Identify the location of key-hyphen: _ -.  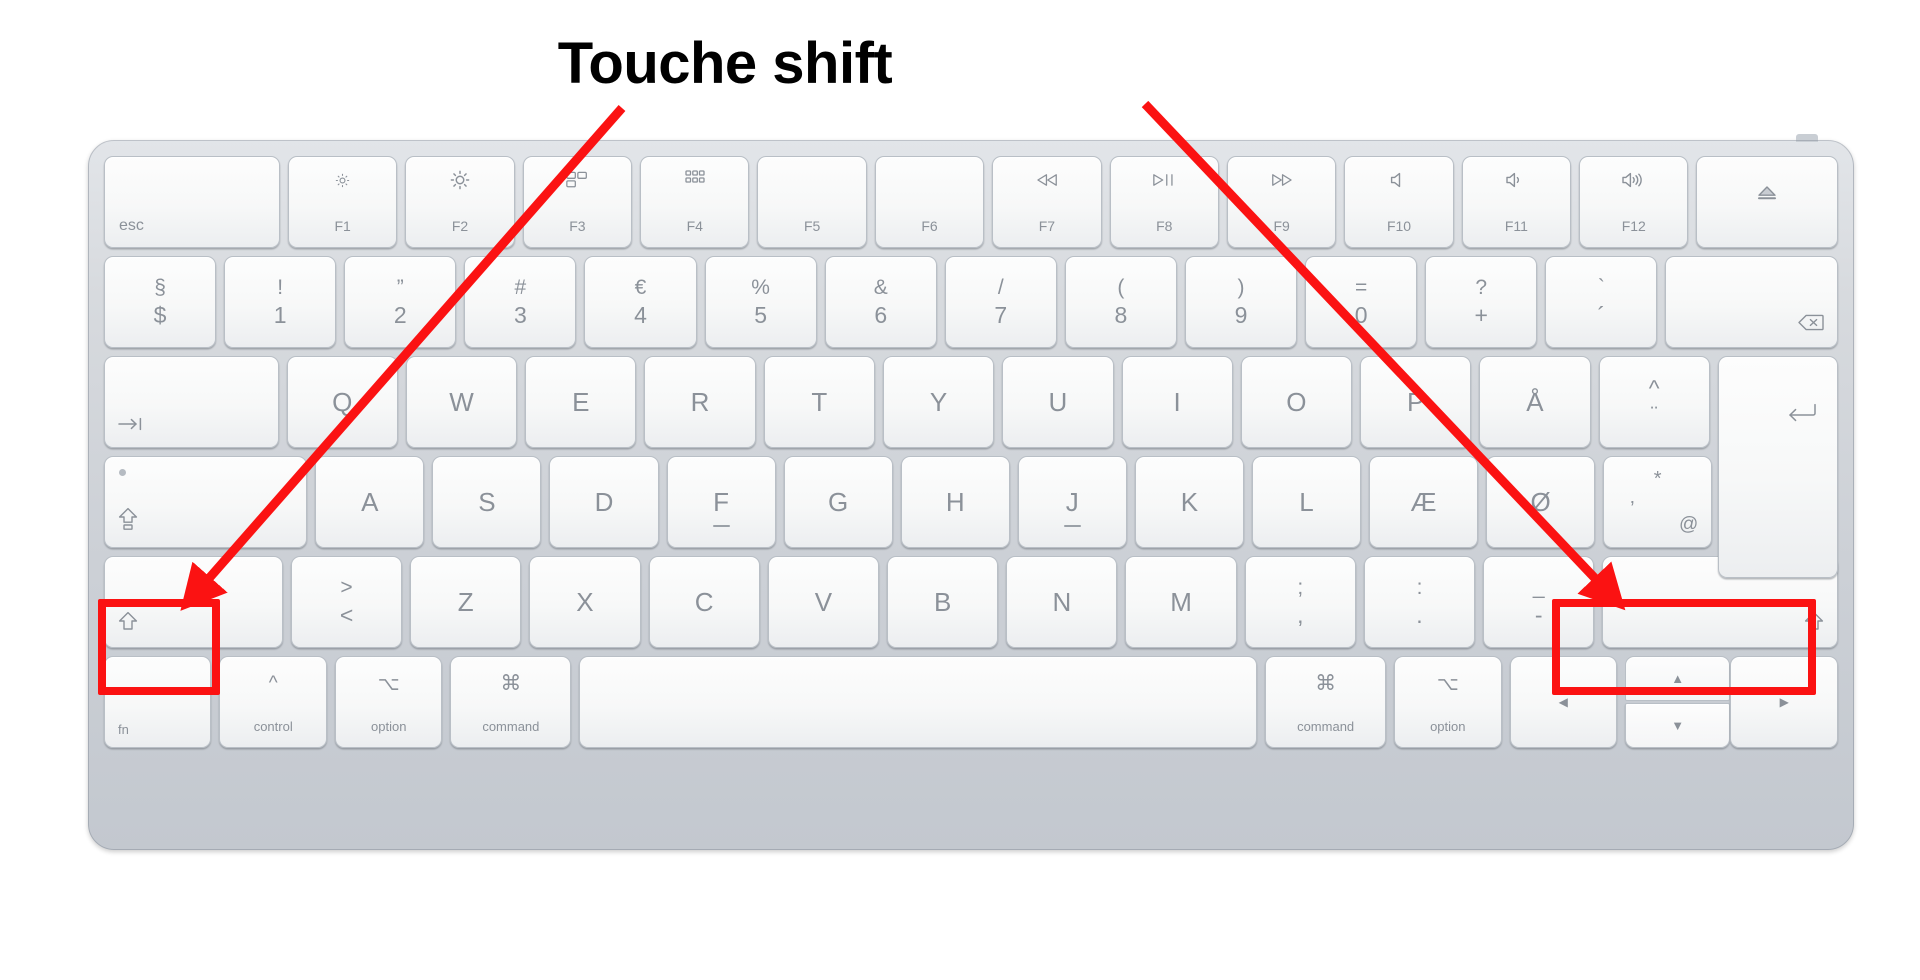
(1539, 602).